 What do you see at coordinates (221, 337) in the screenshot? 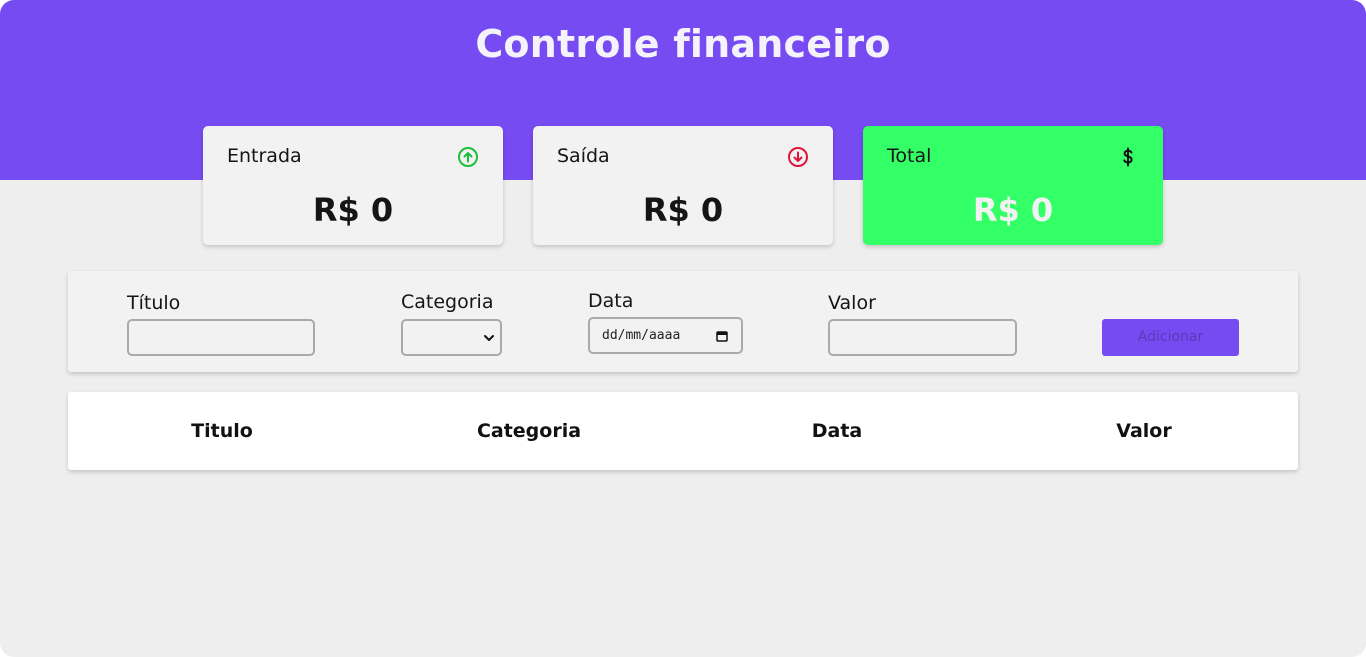
I see `title-input` at bounding box center [221, 337].